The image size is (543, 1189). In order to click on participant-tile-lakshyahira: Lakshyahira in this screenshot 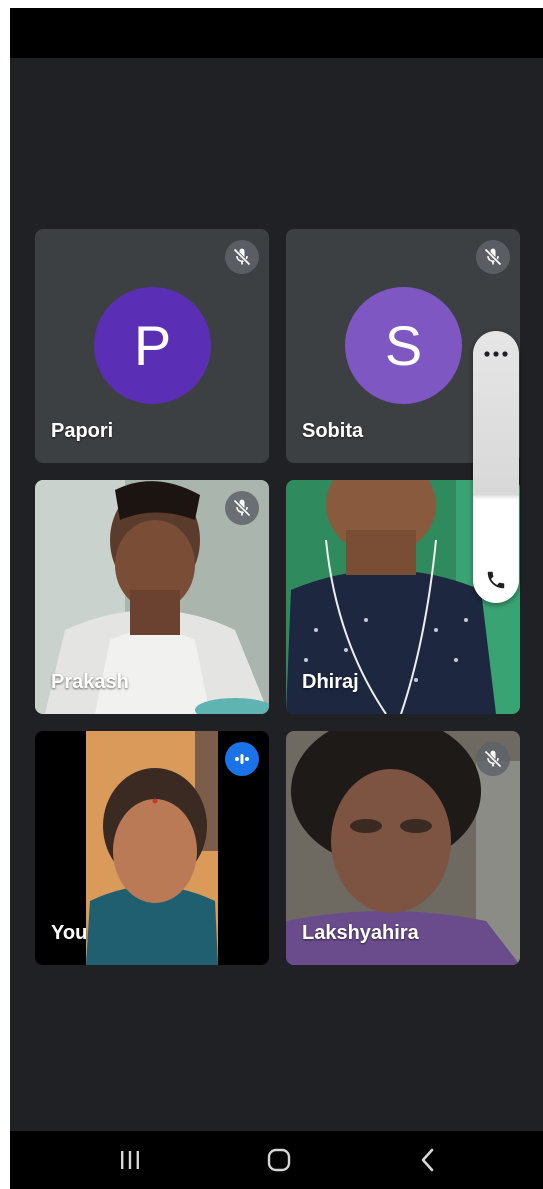, I will do `click(403, 848)`.